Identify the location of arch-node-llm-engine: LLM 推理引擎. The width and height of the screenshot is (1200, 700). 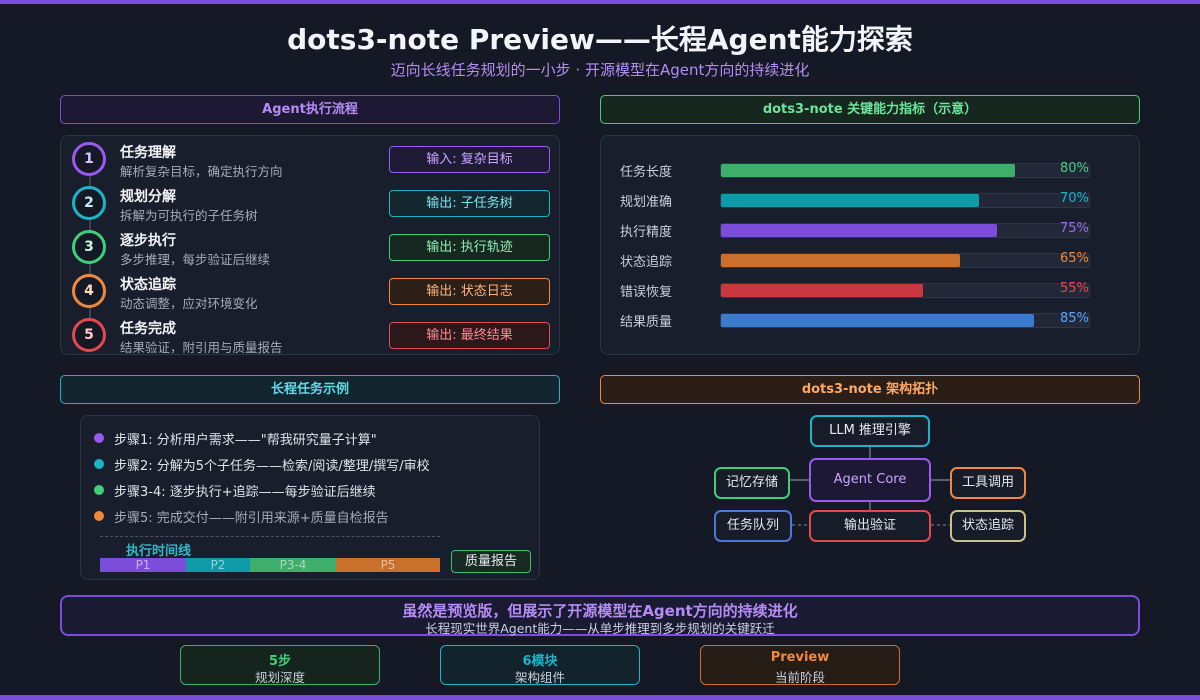
(870, 431).